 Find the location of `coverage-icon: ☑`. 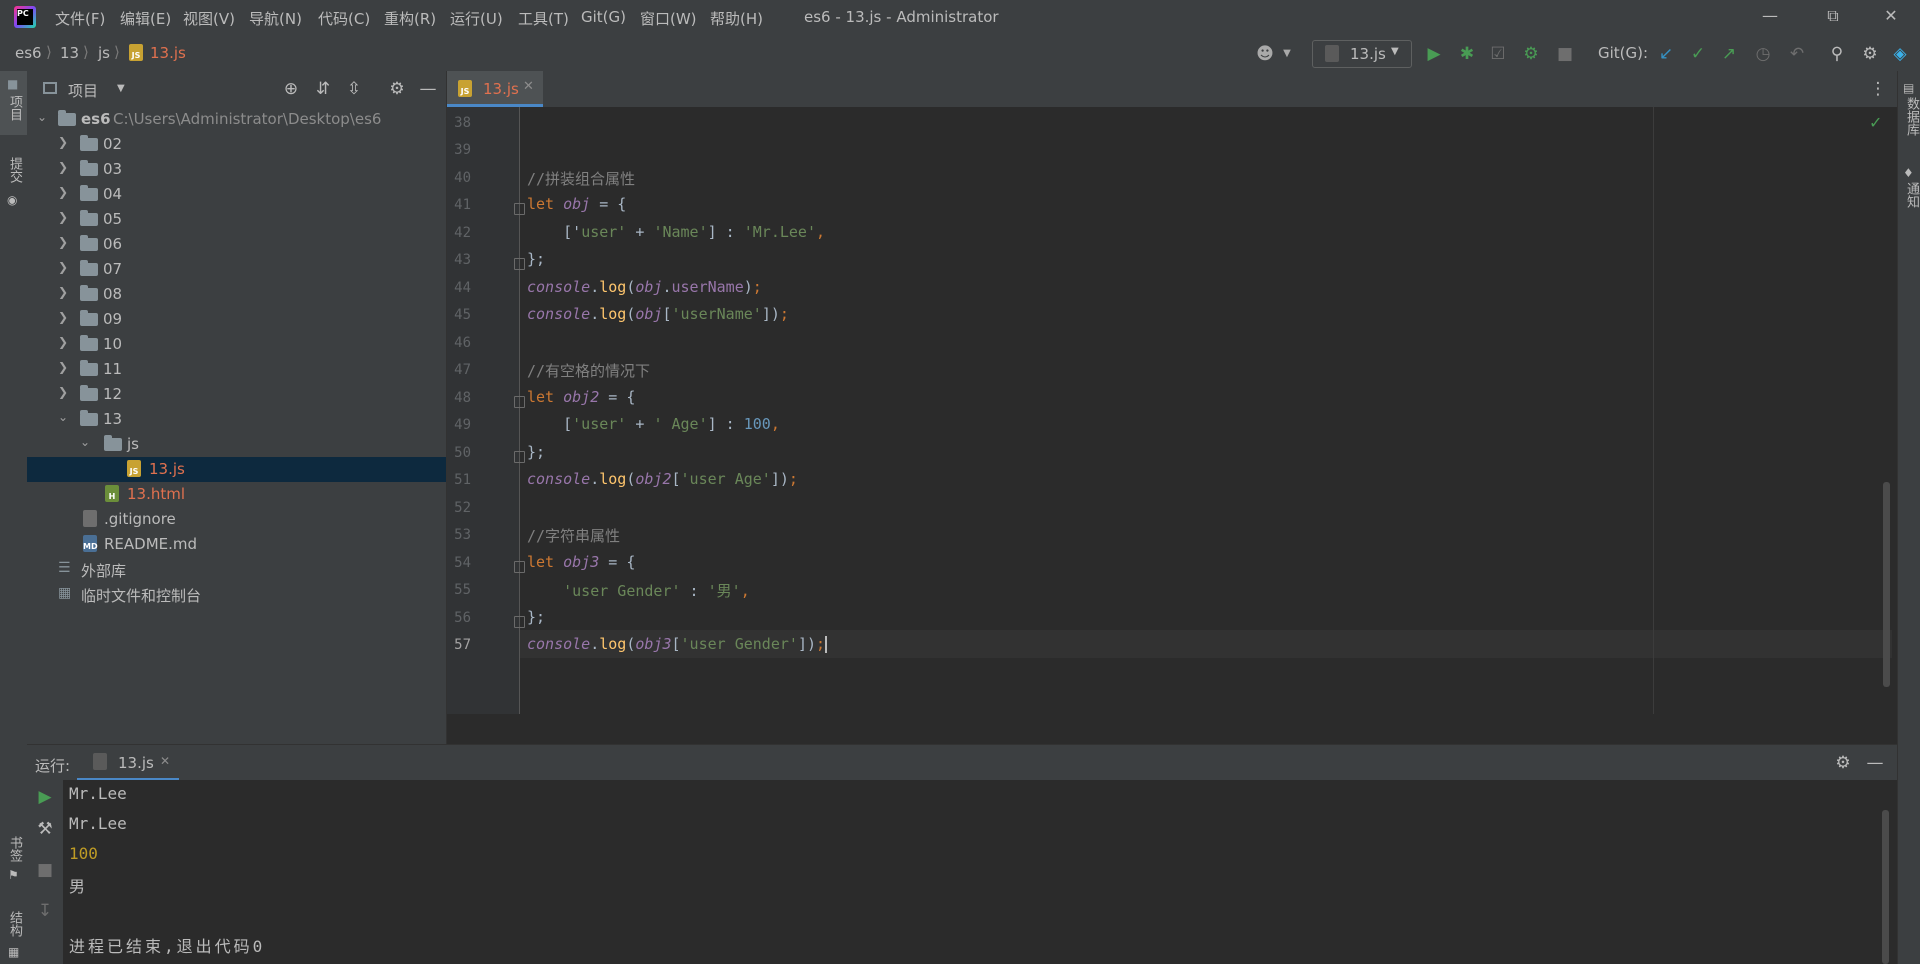

coverage-icon: ☑ is located at coordinates (1498, 54).